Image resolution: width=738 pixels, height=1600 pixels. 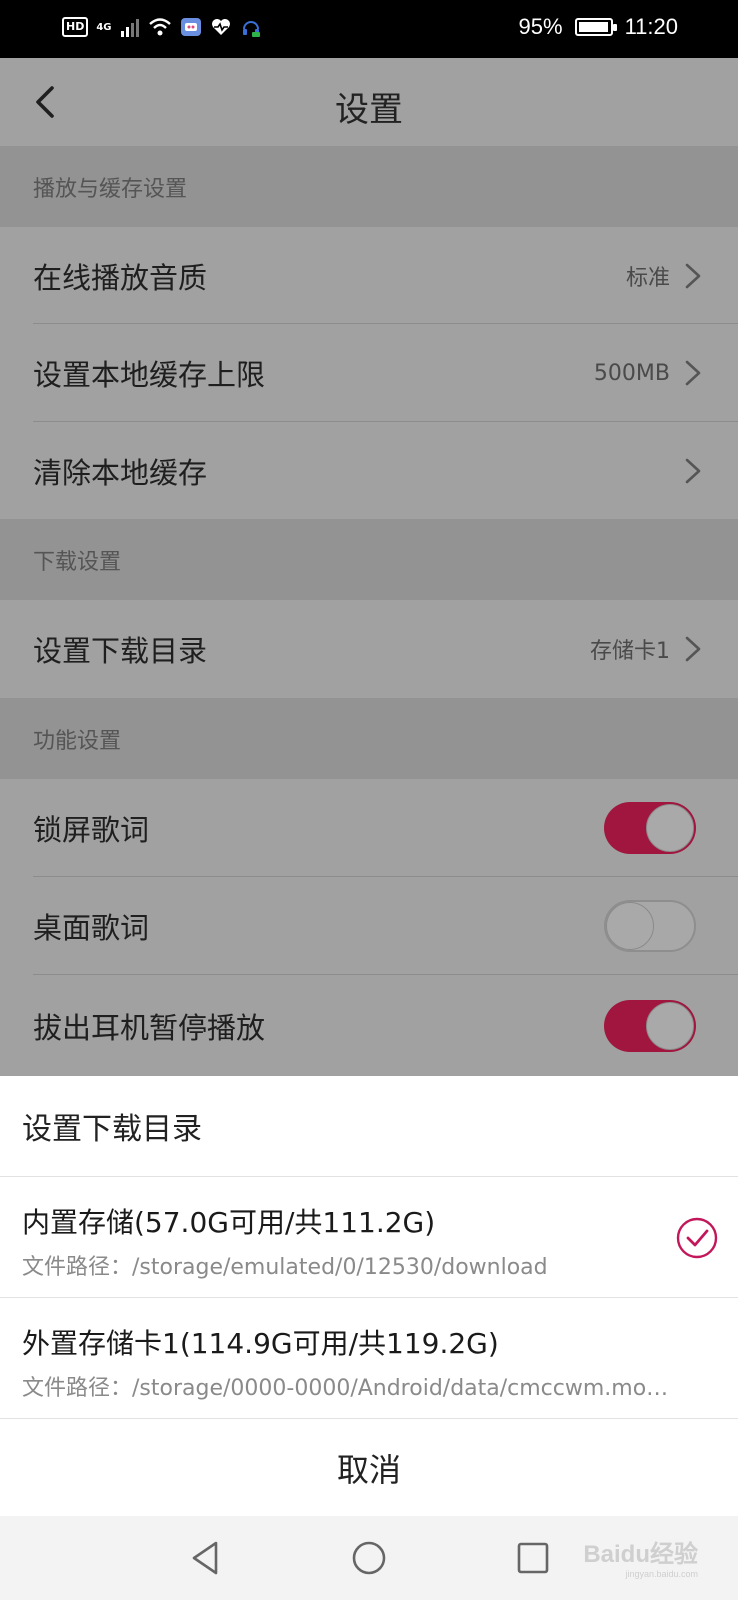 What do you see at coordinates (533, 1558) in the screenshot?
I see `nav-recents-icon` at bounding box center [533, 1558].